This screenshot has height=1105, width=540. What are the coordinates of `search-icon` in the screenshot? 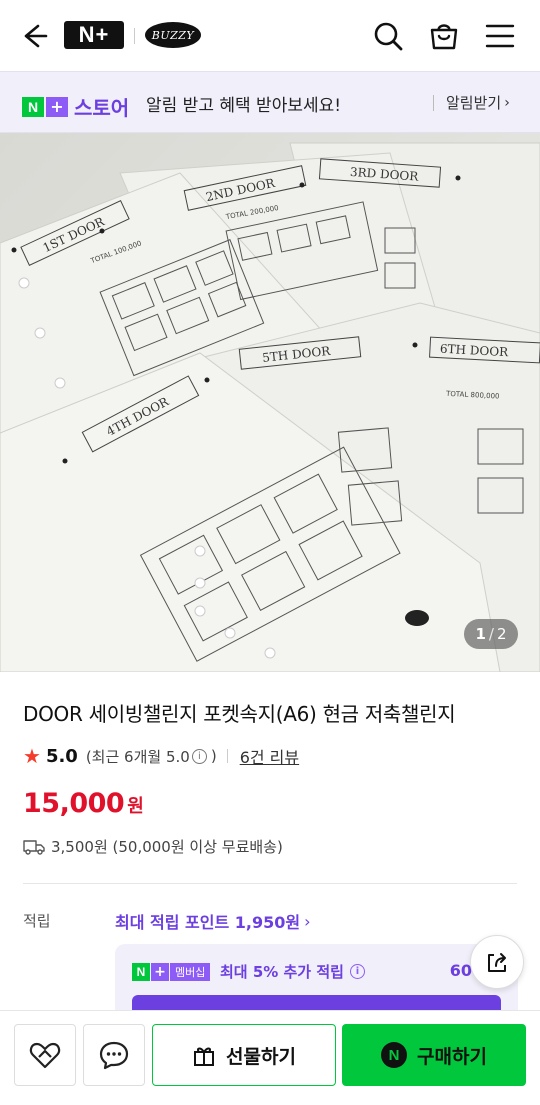 It's located at (388, 36).